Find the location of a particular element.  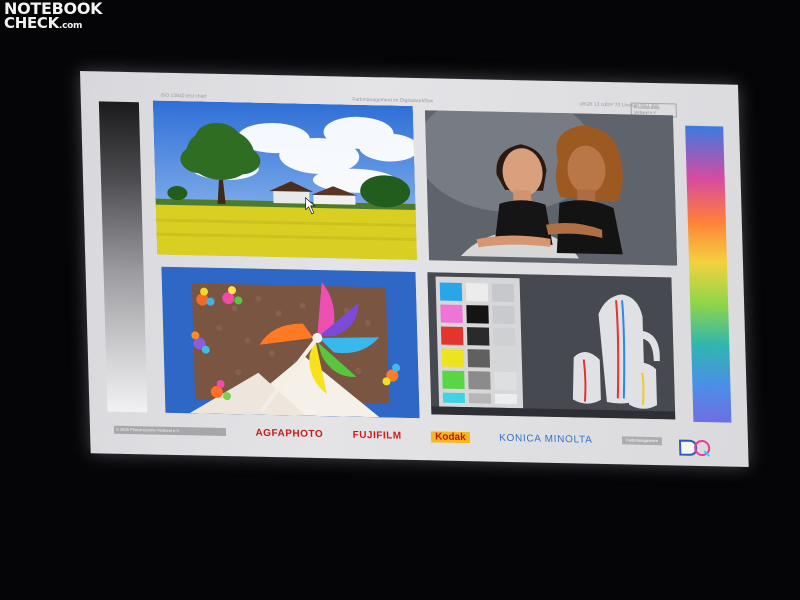

grayscale-ramp is located at coordinates (123, 257).